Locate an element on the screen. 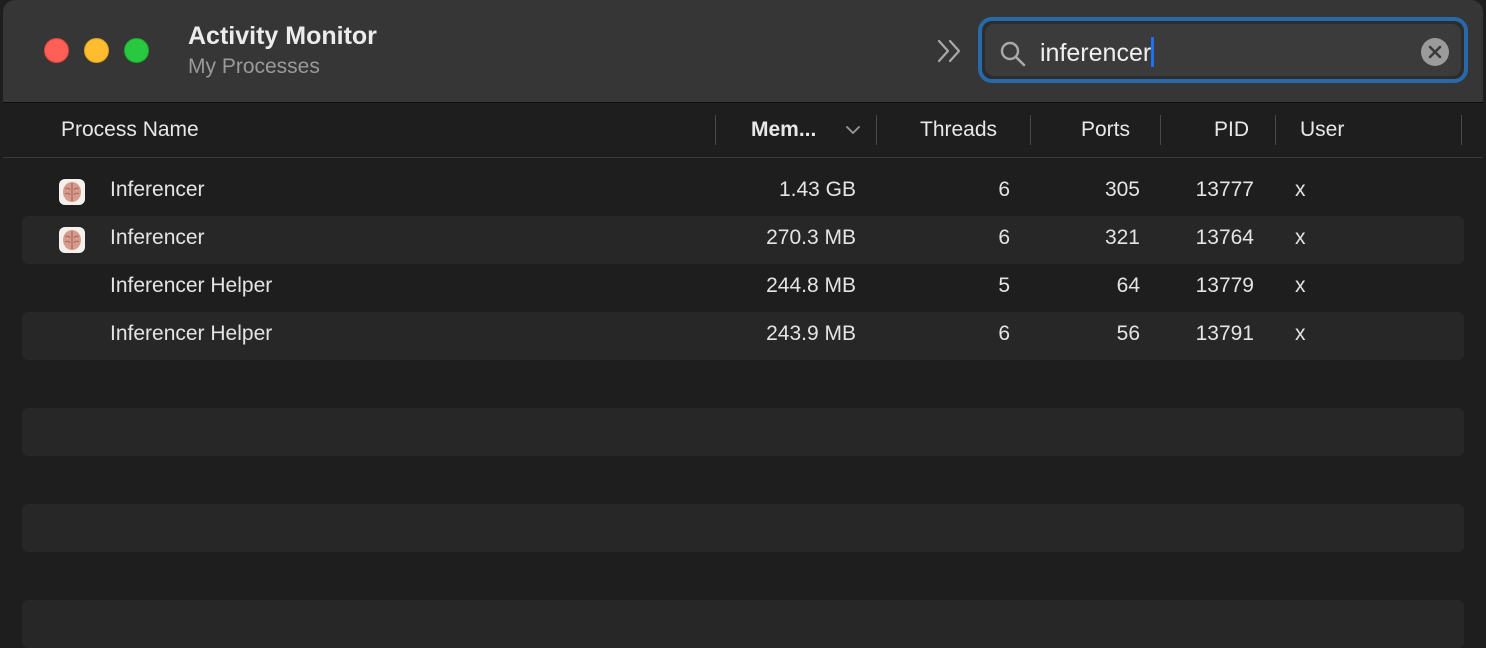 The width and height of the screenshot is (1486, 648). process-pid: 13764 is located at coordinates (1224, 237).